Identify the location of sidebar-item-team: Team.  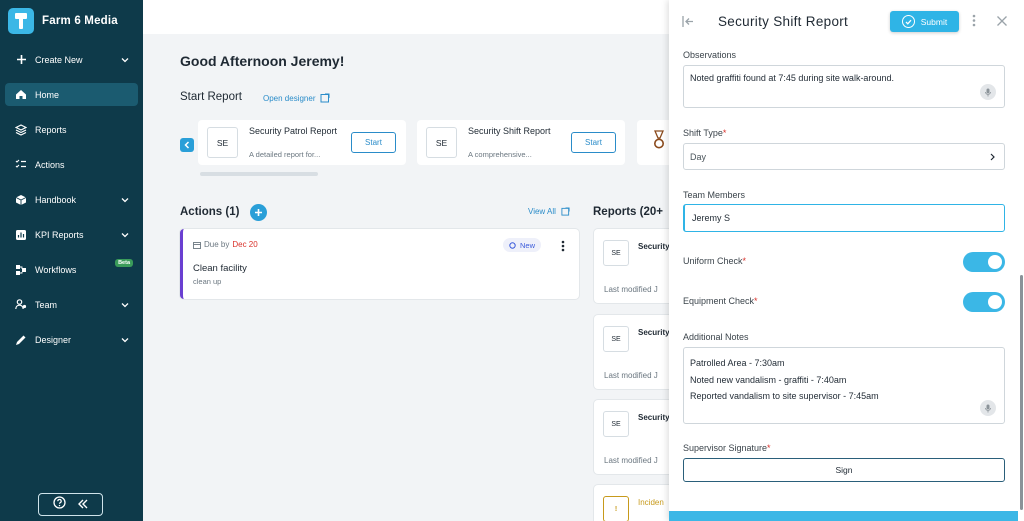
(71, 304).